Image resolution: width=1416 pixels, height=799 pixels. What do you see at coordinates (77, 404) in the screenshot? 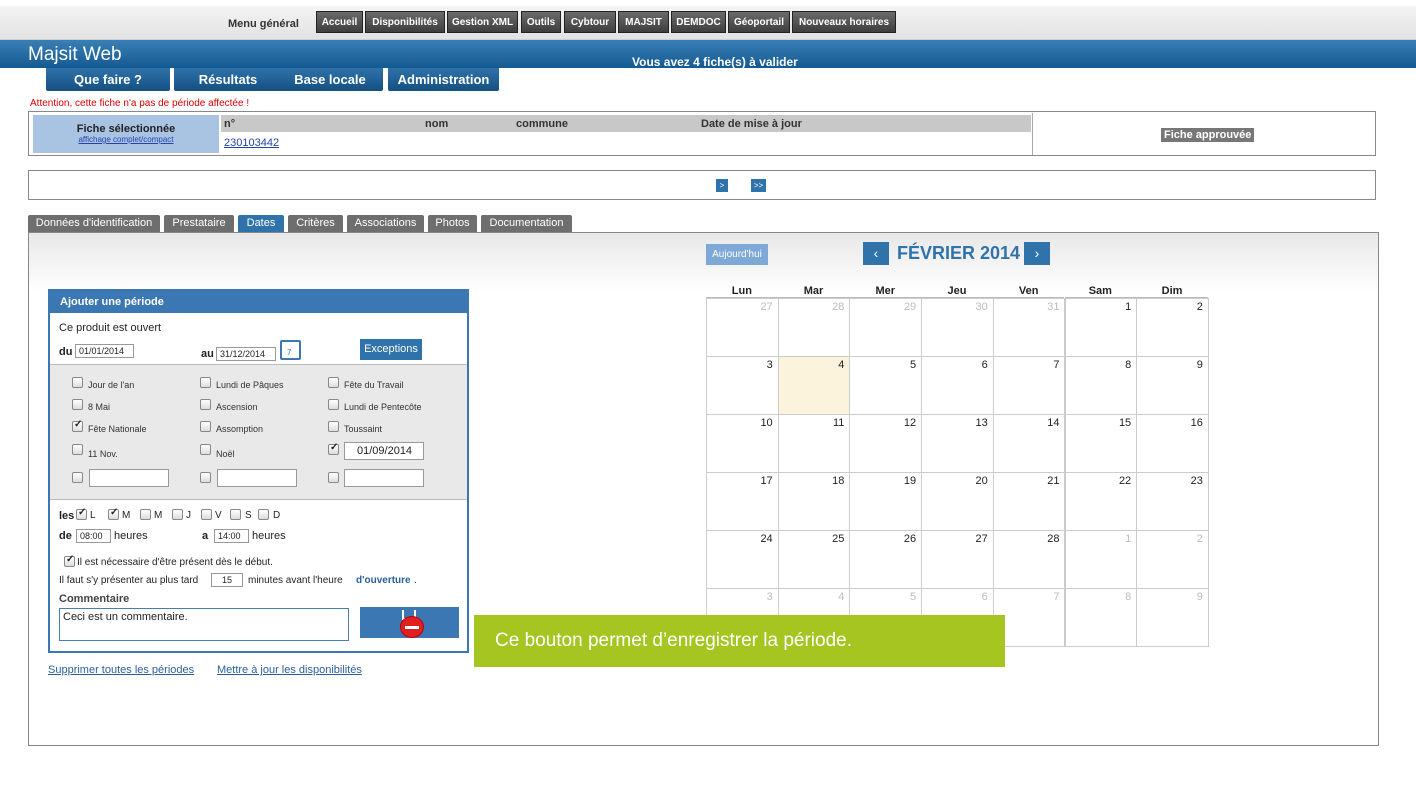
I see `holiday-checkbox-8-mai` at bounding box center [77, 404].